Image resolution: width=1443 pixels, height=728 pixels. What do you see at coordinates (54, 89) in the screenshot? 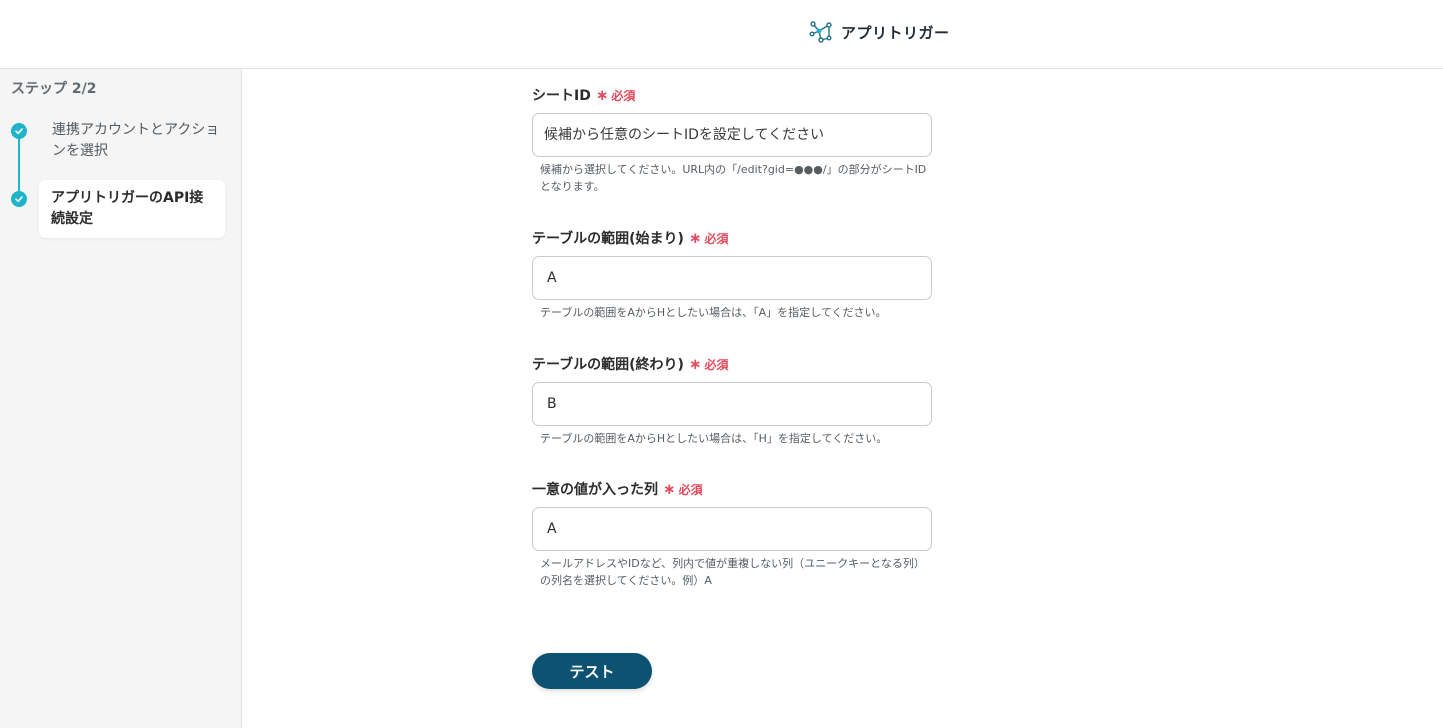
I see `step-count: ステップ 2/2` at bounding box center [54, 89].